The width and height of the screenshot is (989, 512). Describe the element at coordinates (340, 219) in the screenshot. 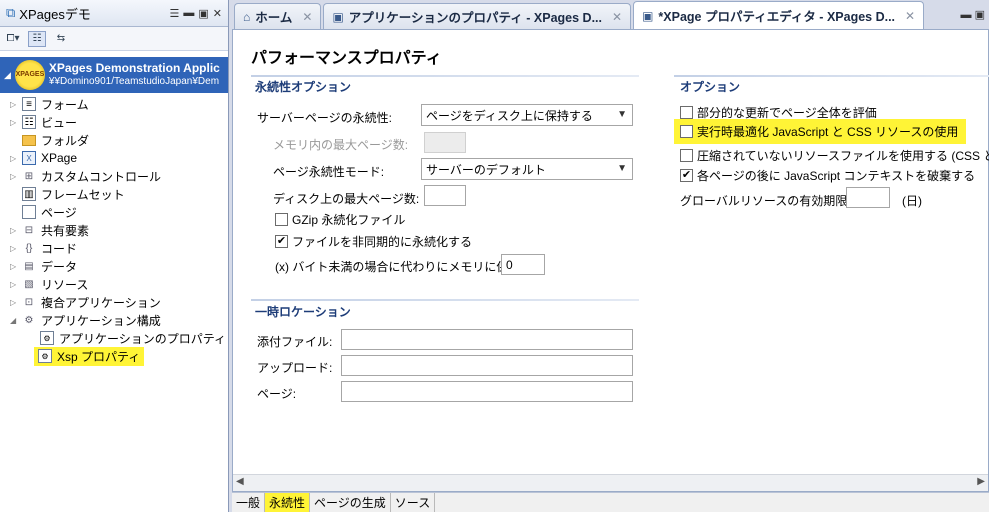

I see `gzip-option: GZip 永続化ファイル` at that location.